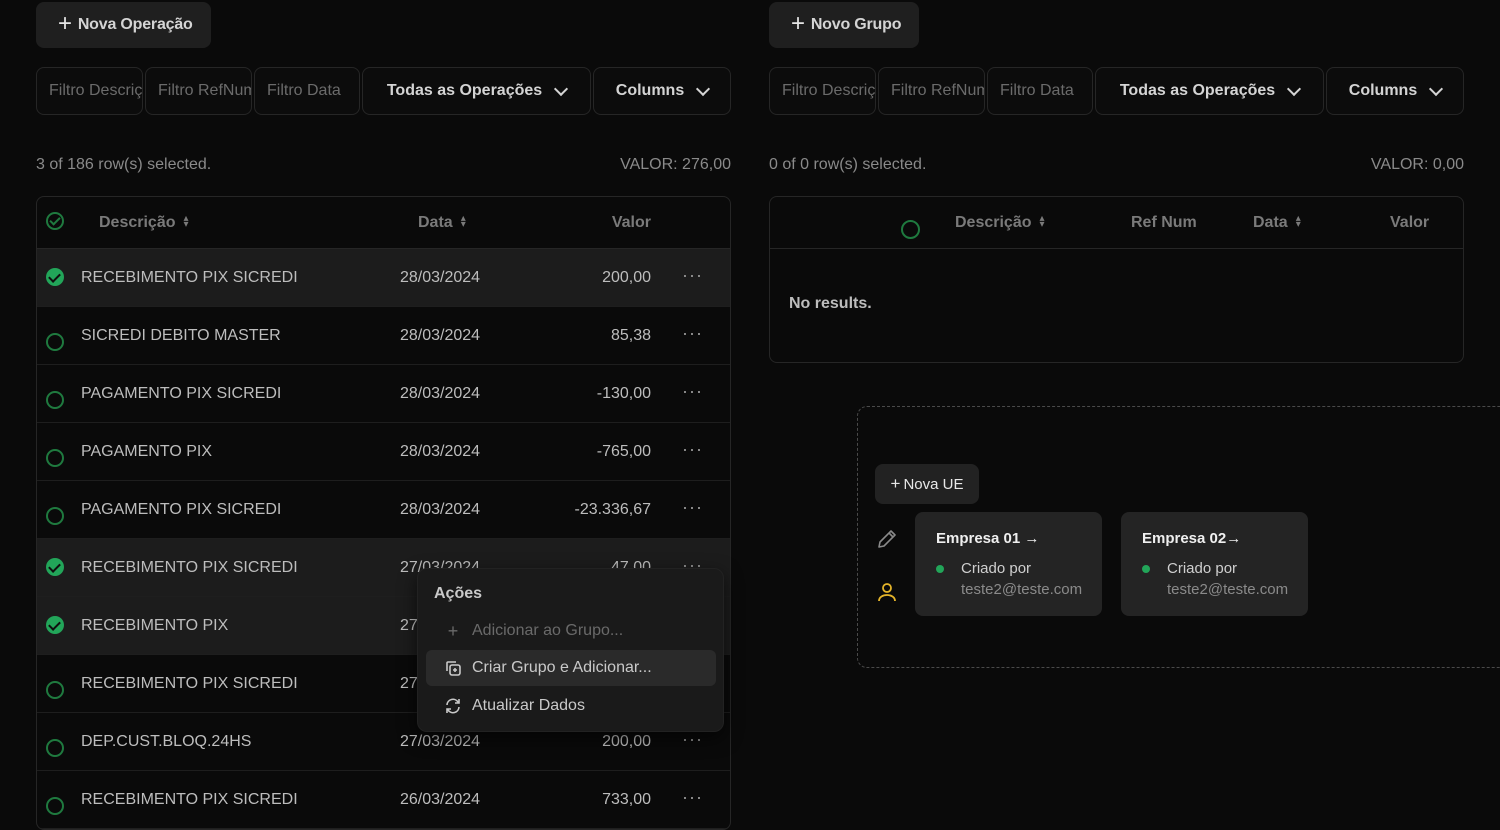  I want to click on selected-count: 3 of 186 row(s) selected., so click(124, 164).